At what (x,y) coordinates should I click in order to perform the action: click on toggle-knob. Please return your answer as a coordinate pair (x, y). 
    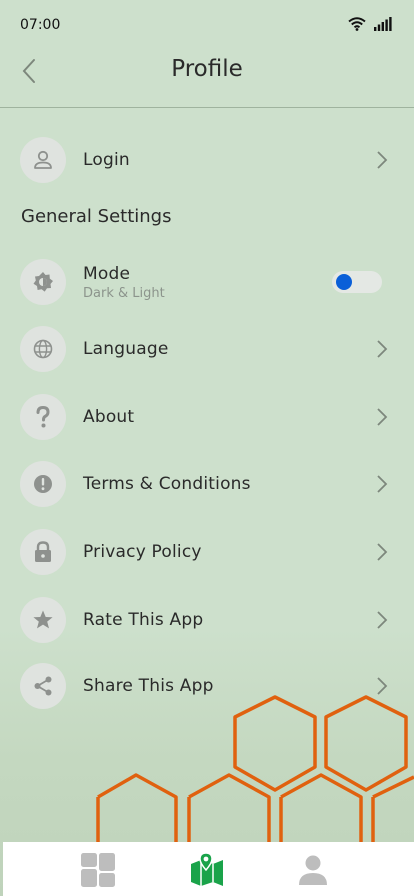
    Looking at the image, I should click on (344, 282).